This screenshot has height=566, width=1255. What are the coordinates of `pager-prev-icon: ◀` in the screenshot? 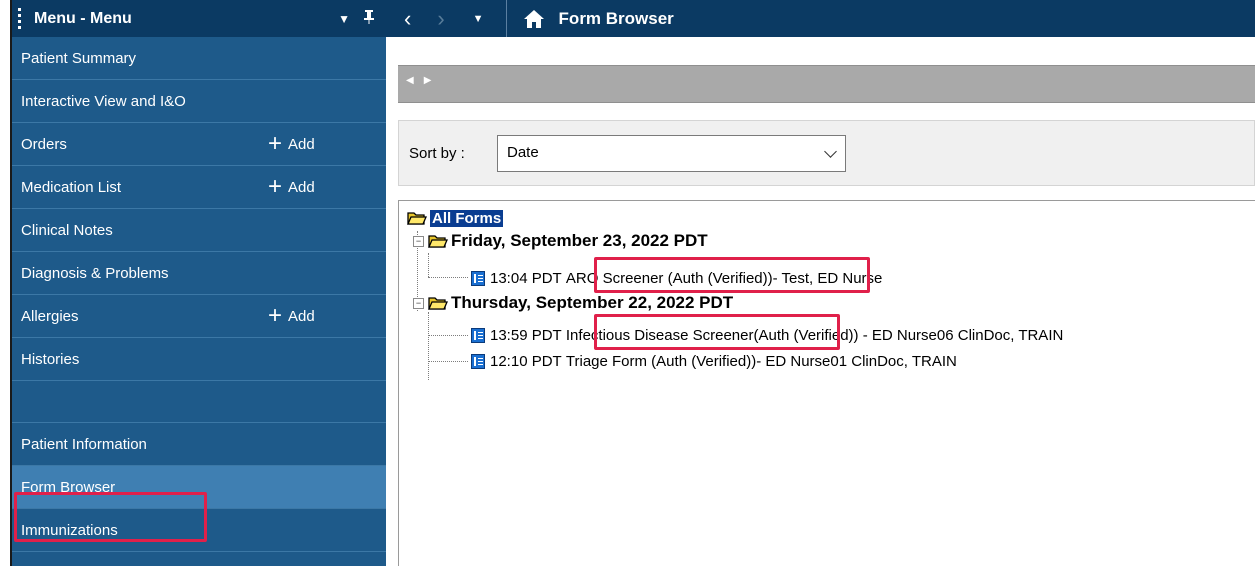 It's located at (410, 80).